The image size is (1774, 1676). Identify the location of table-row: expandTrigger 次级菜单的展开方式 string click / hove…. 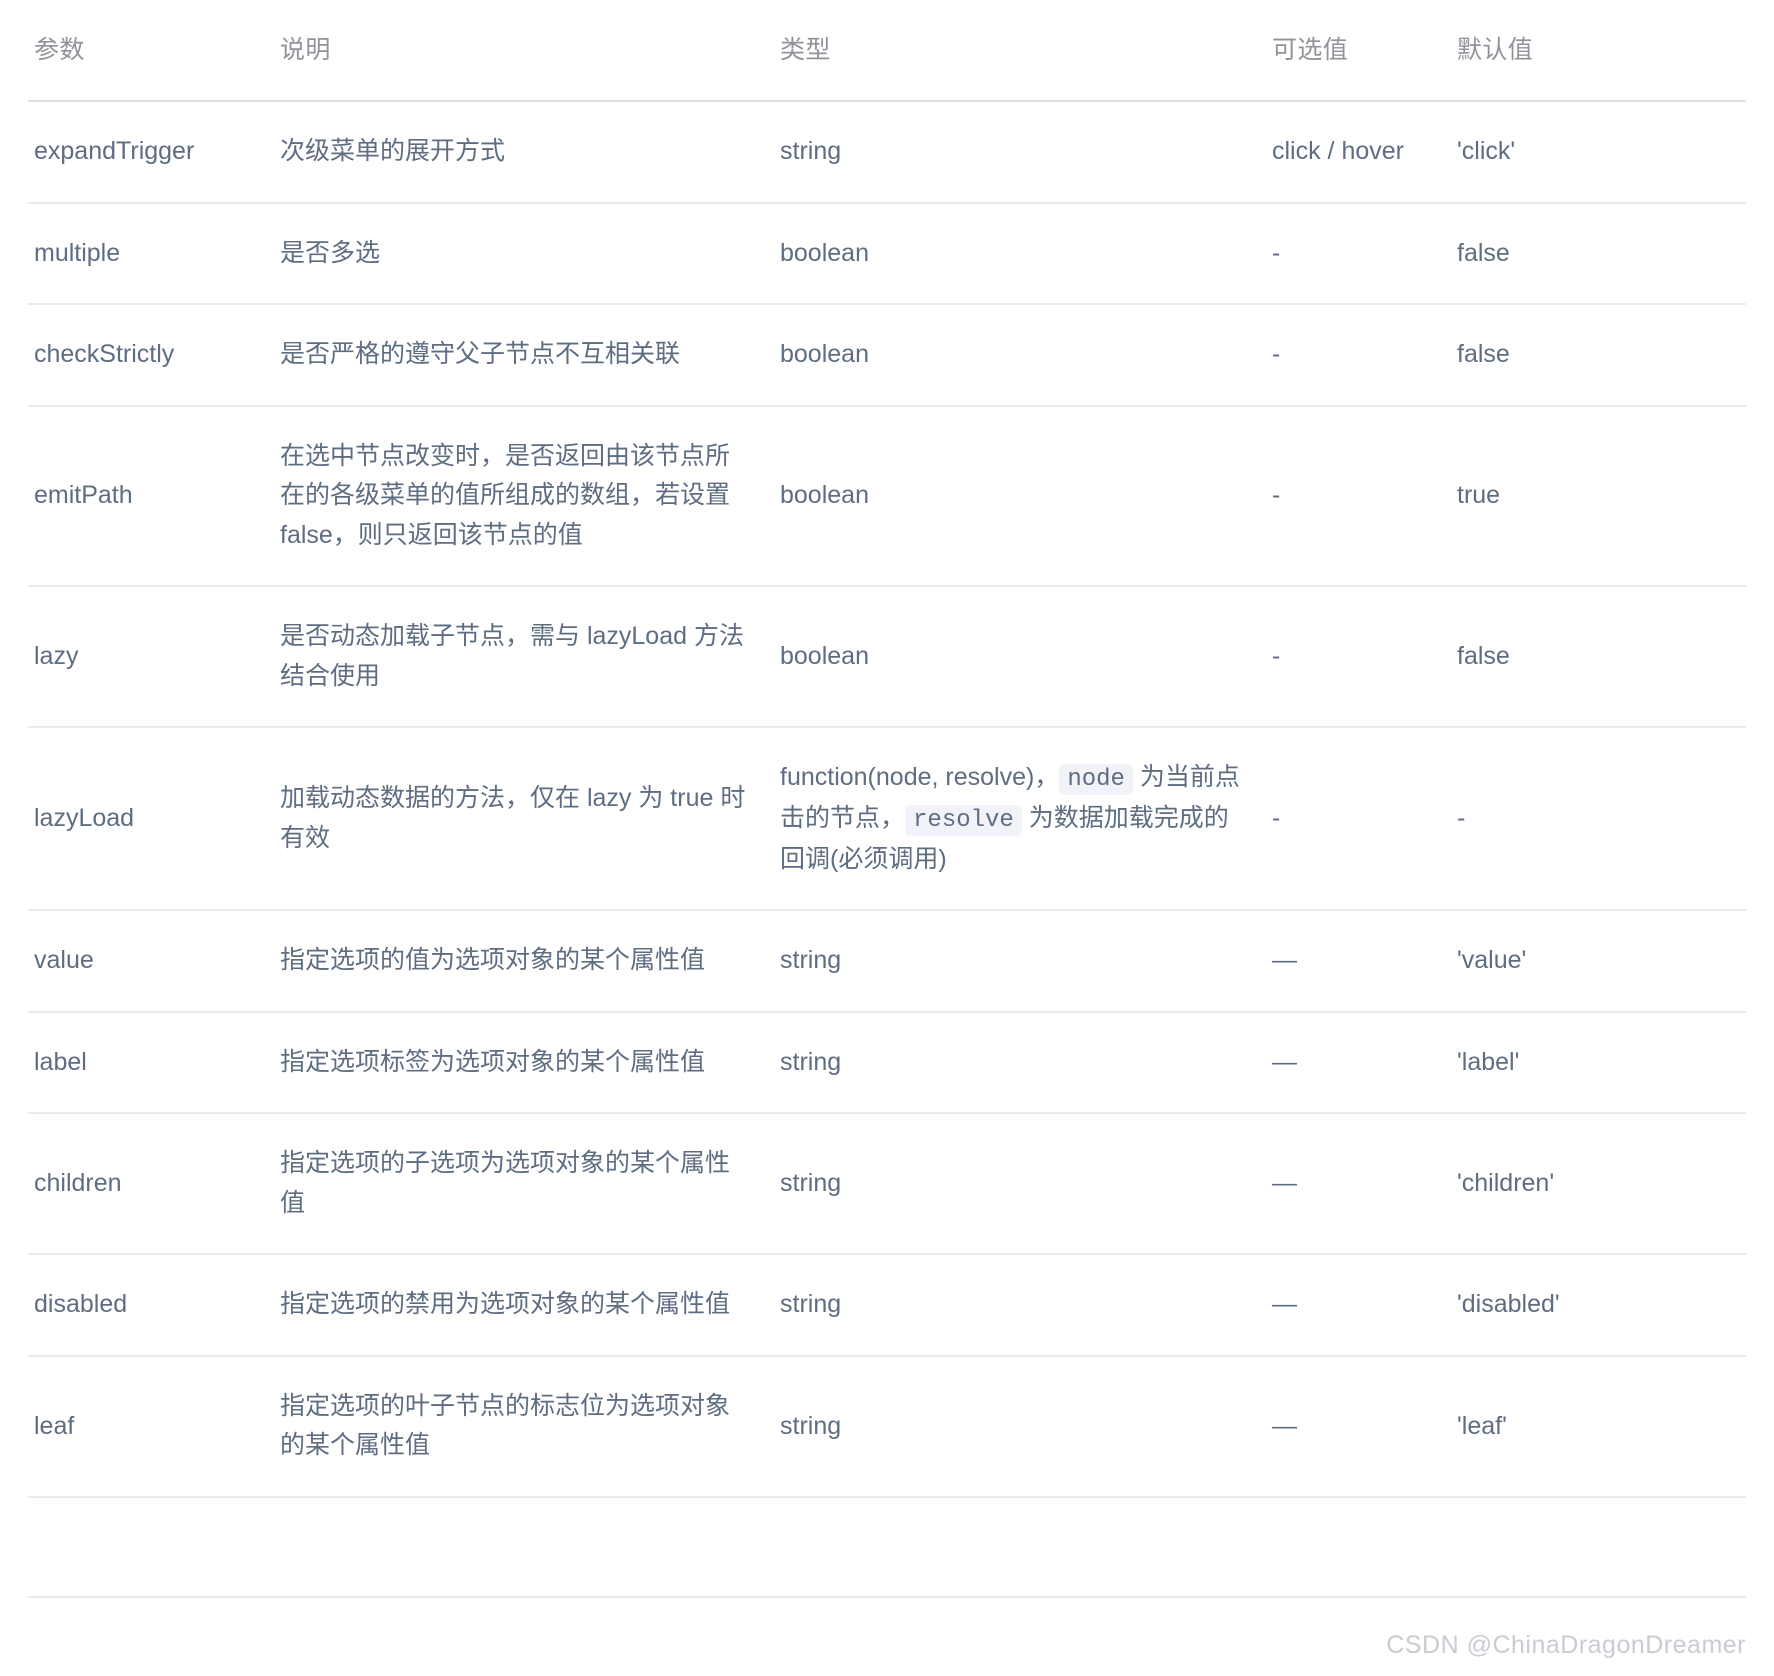
(887, 152).